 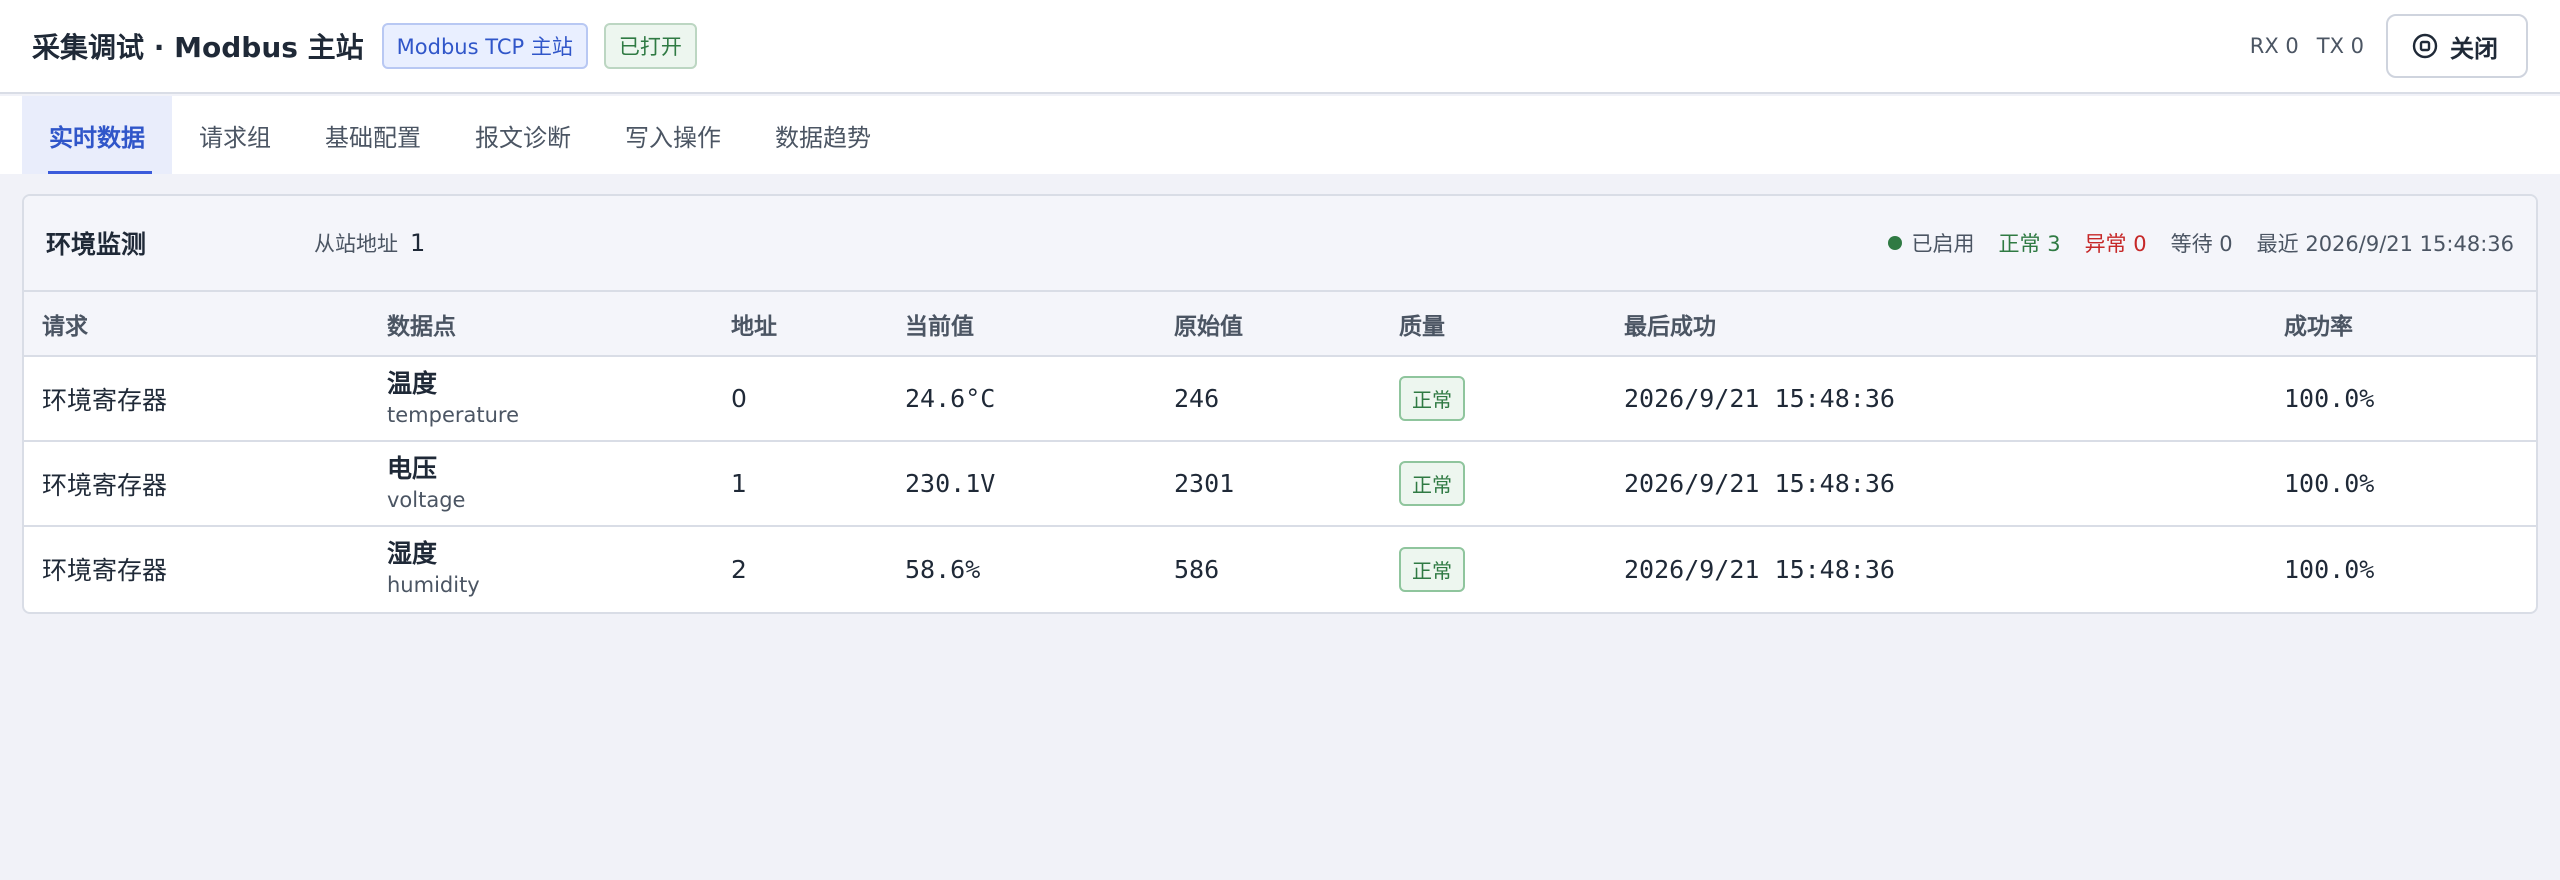 What do you see at coordinates (196, 324) in the screenshot?
I see `column-header-request: 请求` at bounding box center [196, 324].